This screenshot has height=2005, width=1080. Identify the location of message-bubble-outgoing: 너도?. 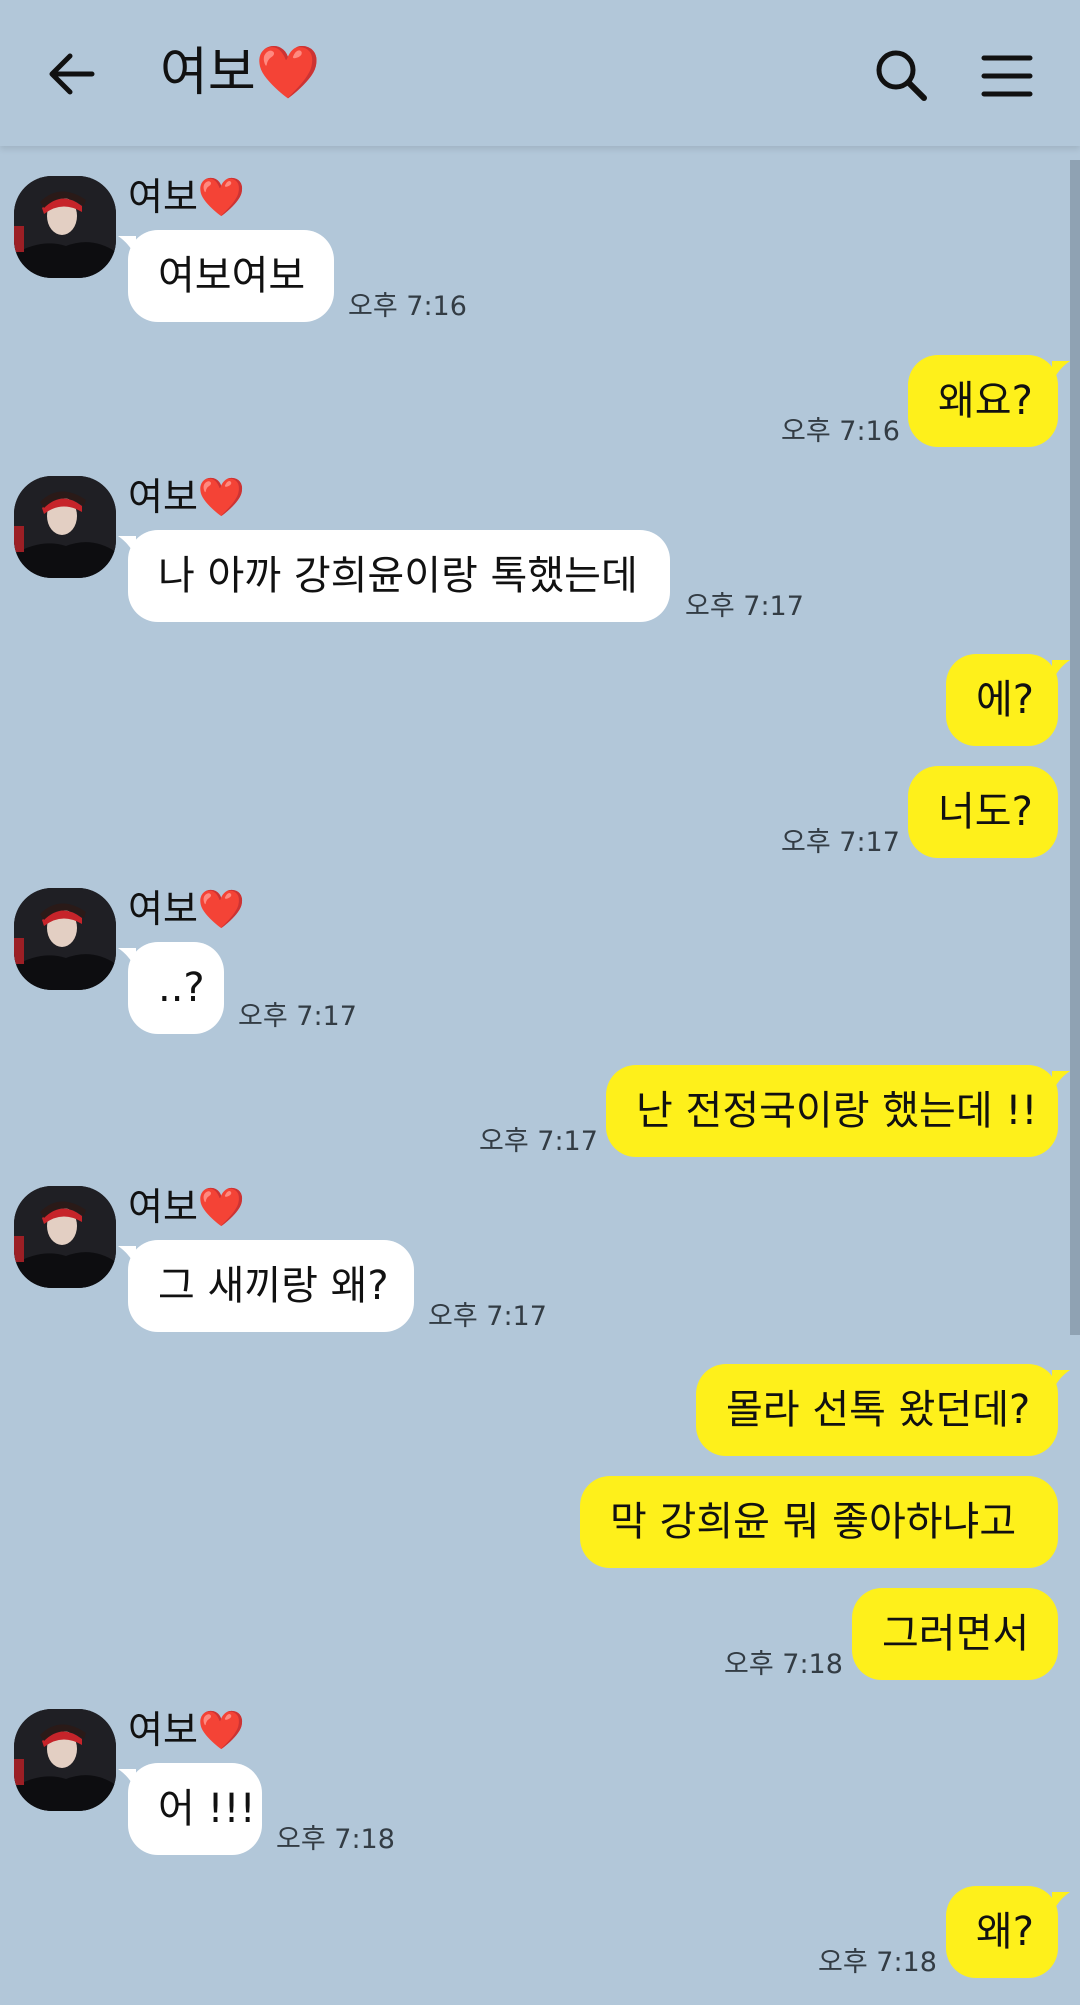
(983, 812).